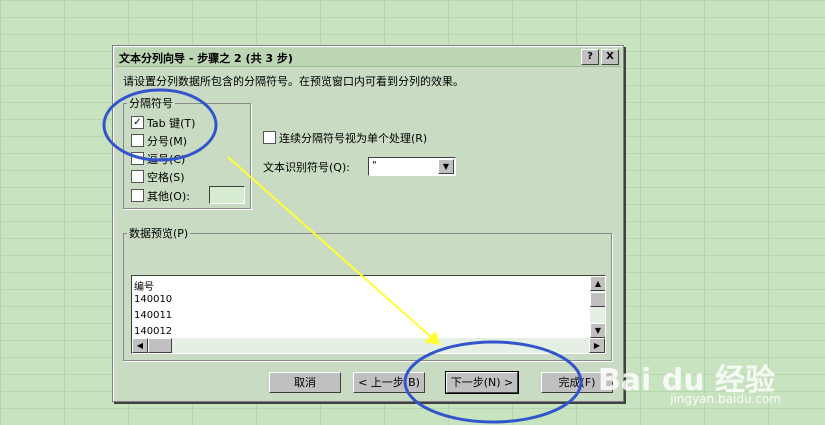 The height and width of the screenshot is (425, 825). I want to click on other-label: 其他(O):, so click(168, 196).